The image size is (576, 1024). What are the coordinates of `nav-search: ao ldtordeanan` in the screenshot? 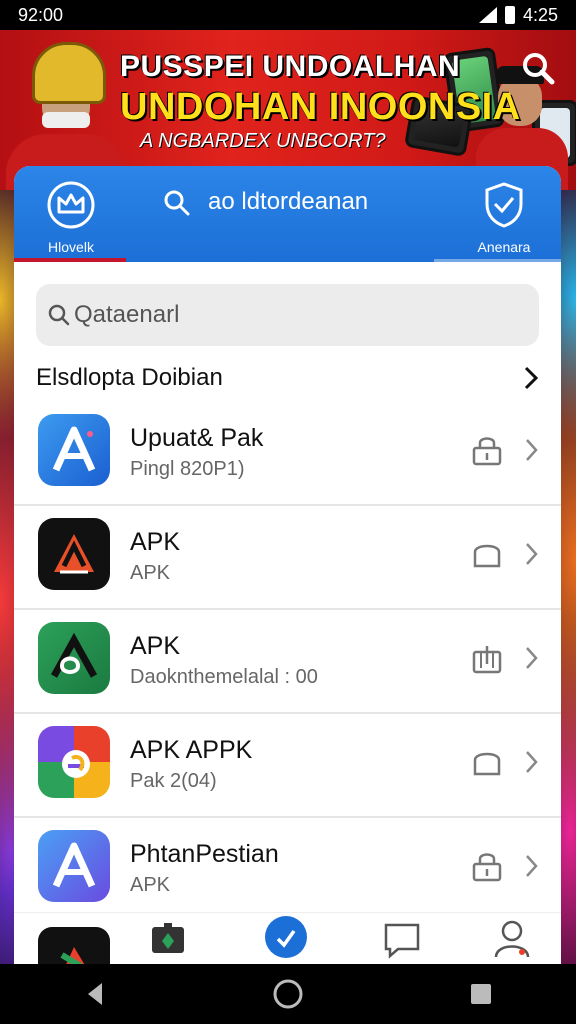 It's located at (265, 202).